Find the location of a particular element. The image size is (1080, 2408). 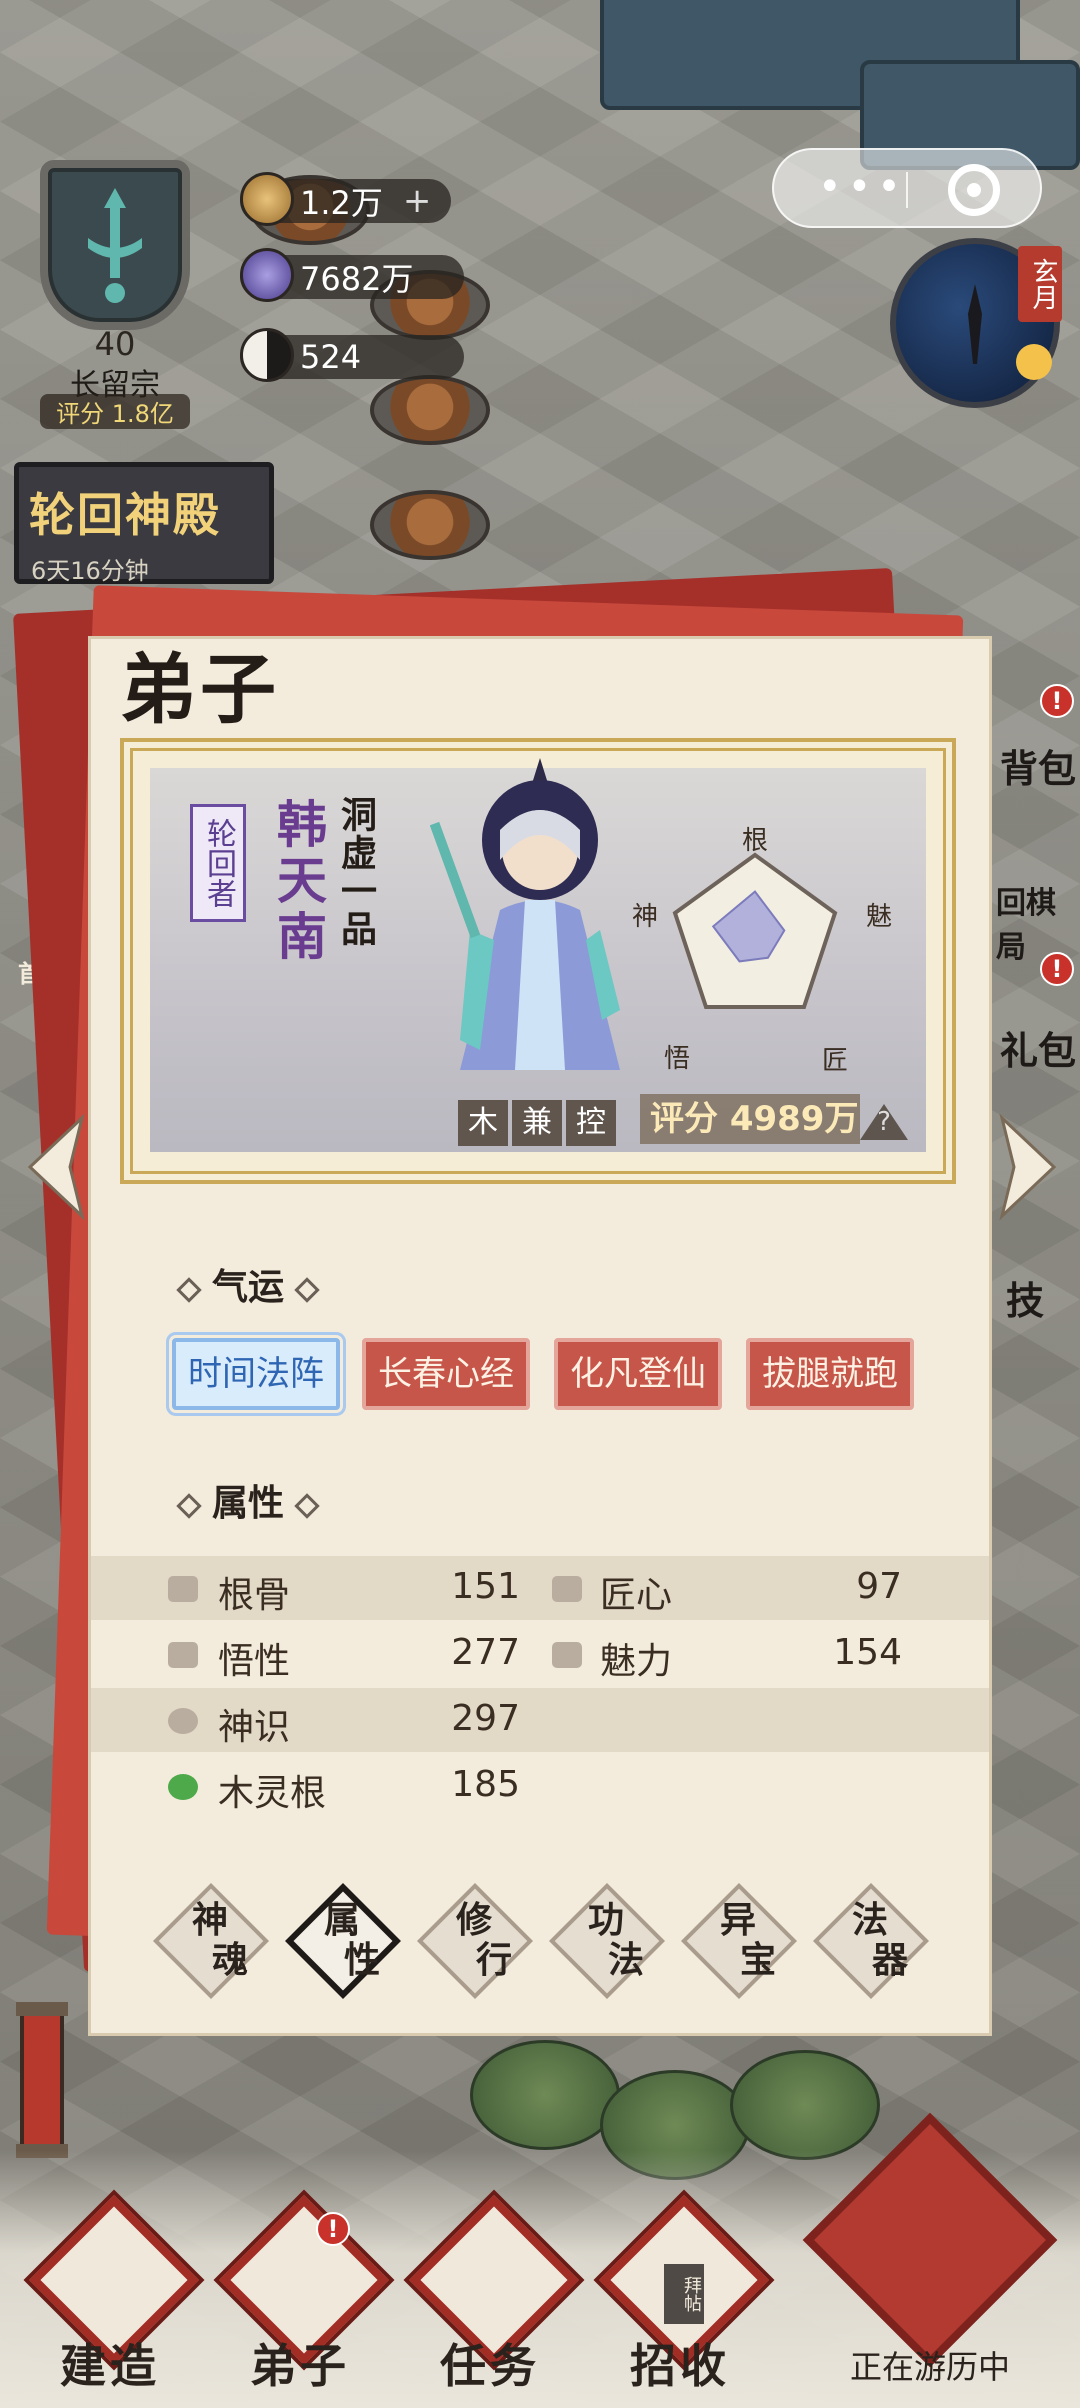

attr-label: 悟性 is located at coordinates (254, 1661).